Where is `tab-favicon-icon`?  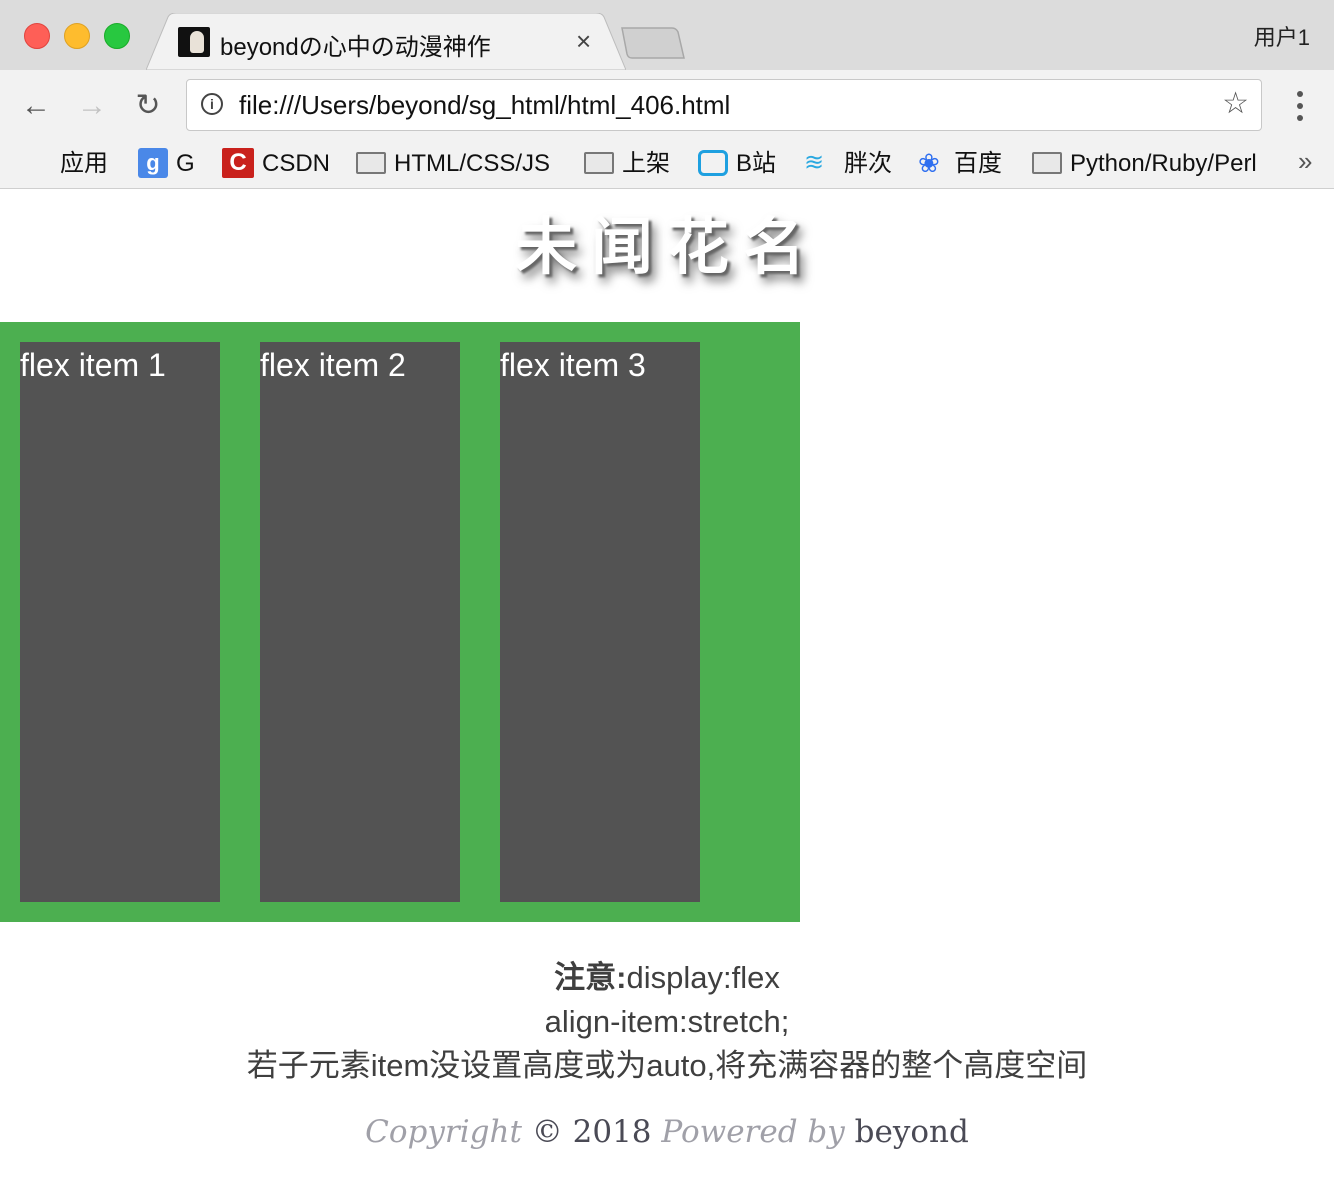
tab-favicon-icon is located at coordinates (194, 42).